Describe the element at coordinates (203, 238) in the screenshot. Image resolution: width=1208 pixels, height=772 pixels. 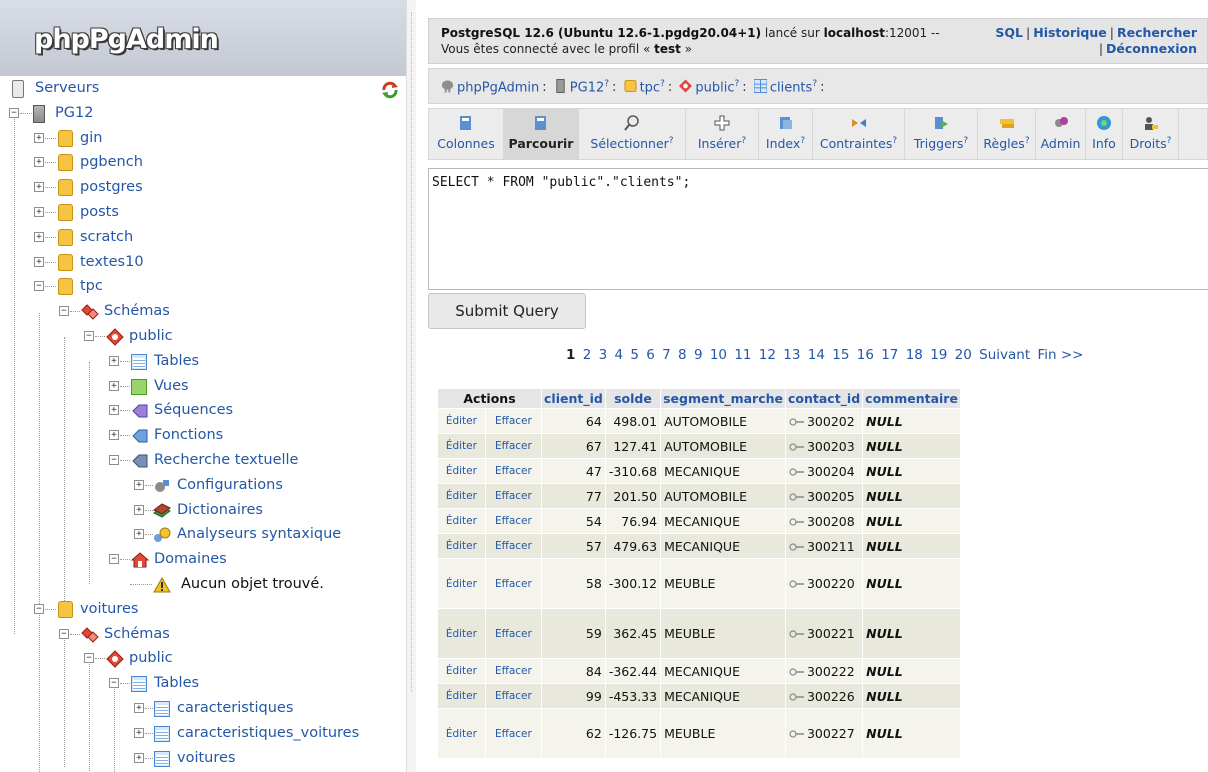
I see `tree-item-db-scratch: + scratch` at that location.